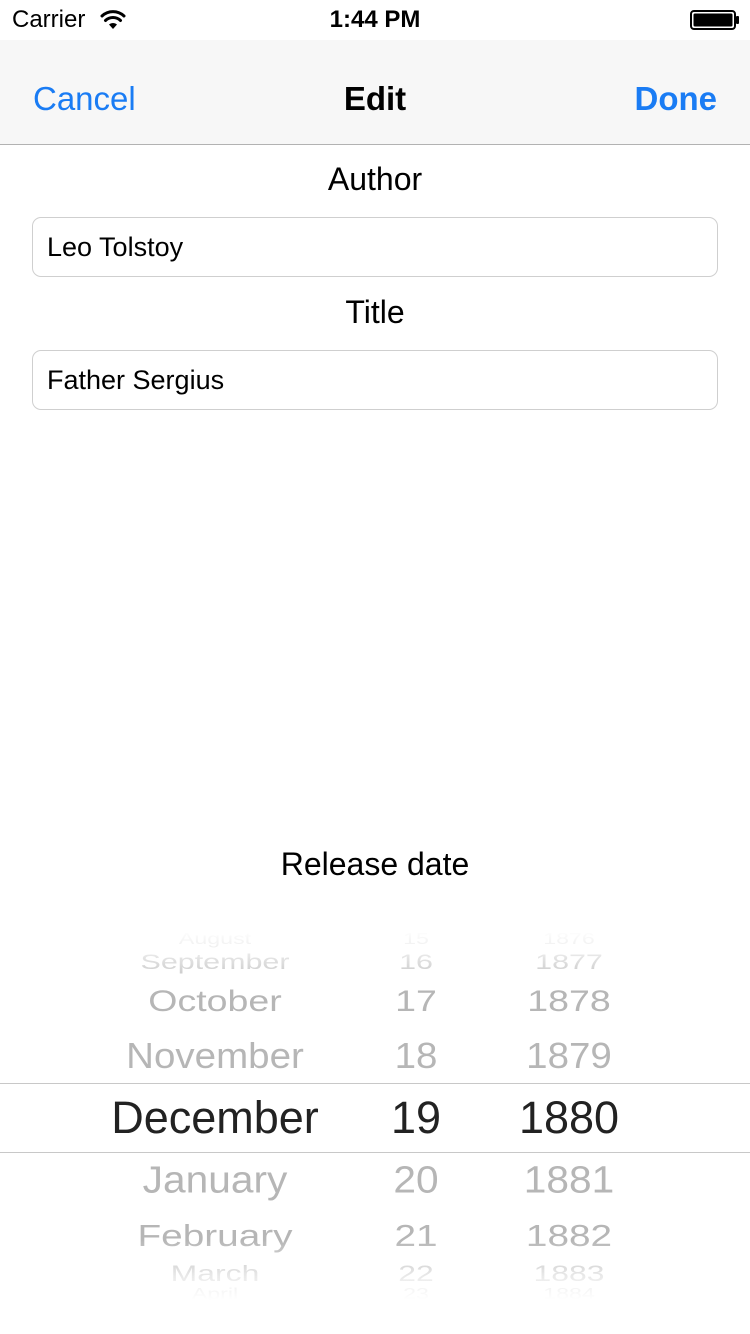  Describe the element at coordinates (676, 99) in the screenshot. I see `done-button: Done` at that location.